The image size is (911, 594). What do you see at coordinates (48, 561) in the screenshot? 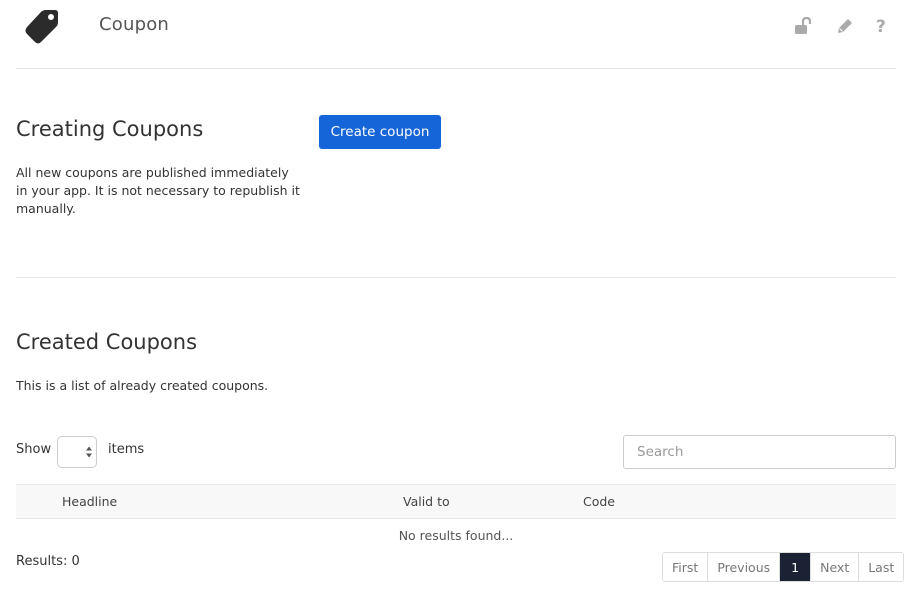
I see `results-count: Results: 0` at bounding box center [48, 561].